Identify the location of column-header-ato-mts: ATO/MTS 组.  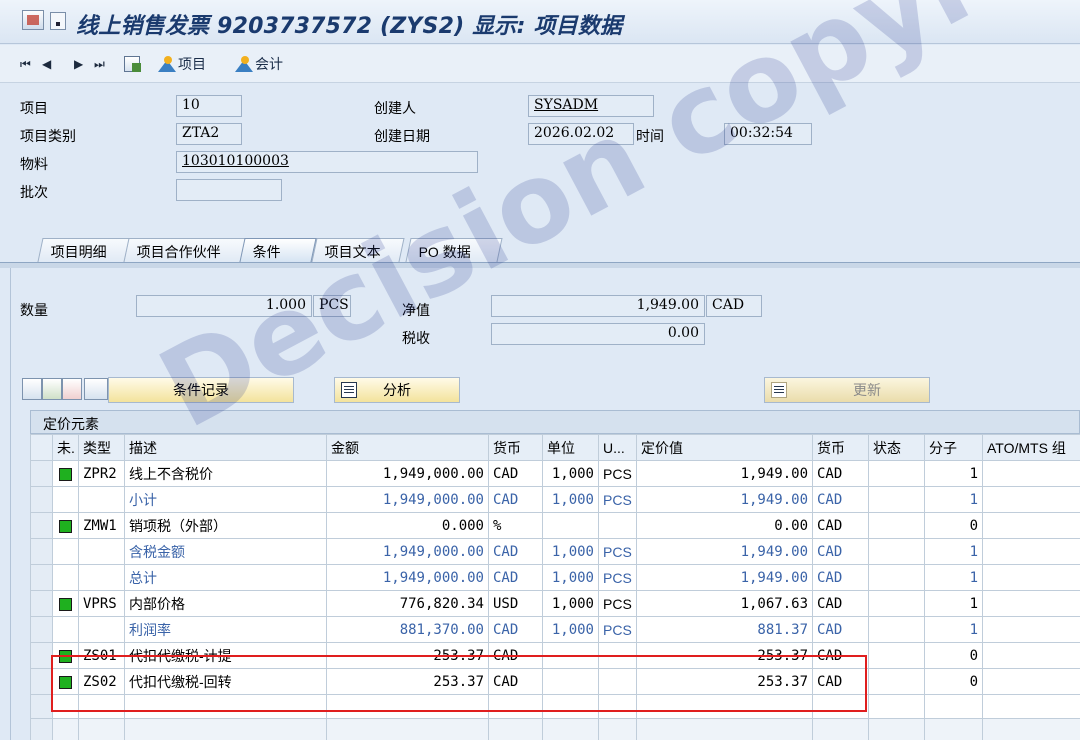
(1031, 447).